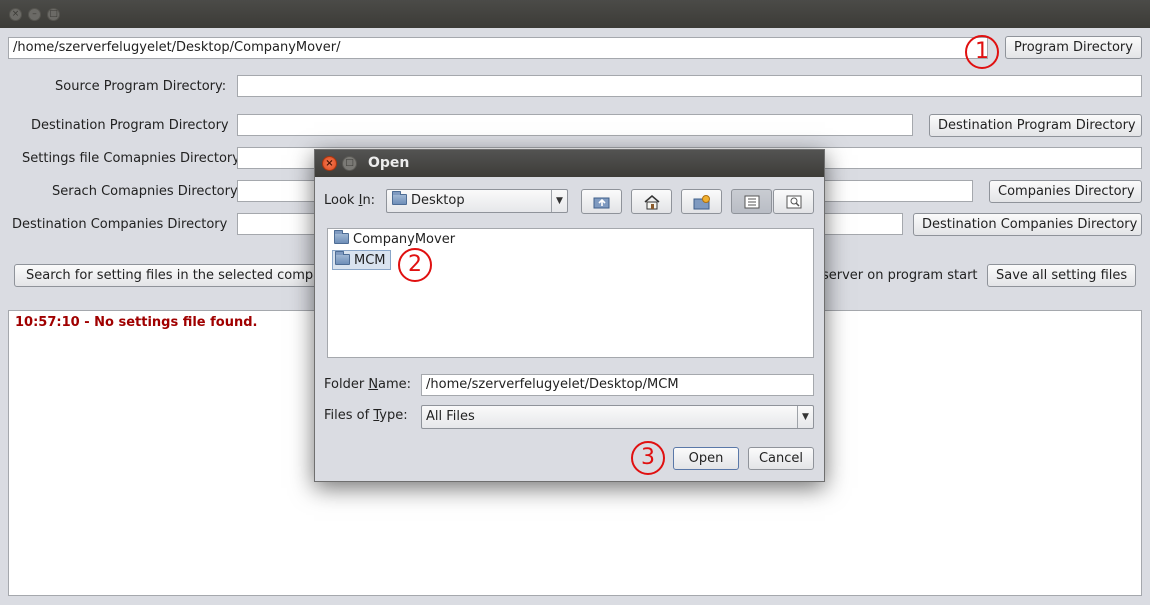 The height and width of the screenshot is (605, 1150). Describe the element at coordinates (900, 275) in the screenshot. I see `server-on-program-start-label: server on program start` at that location.